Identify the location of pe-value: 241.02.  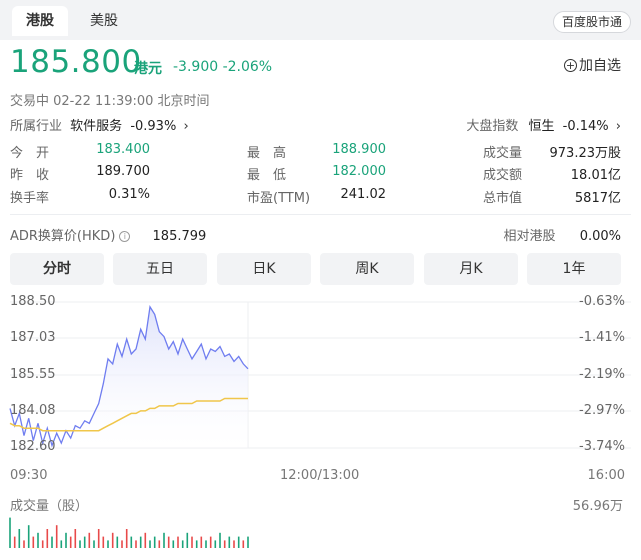
(363, 194).